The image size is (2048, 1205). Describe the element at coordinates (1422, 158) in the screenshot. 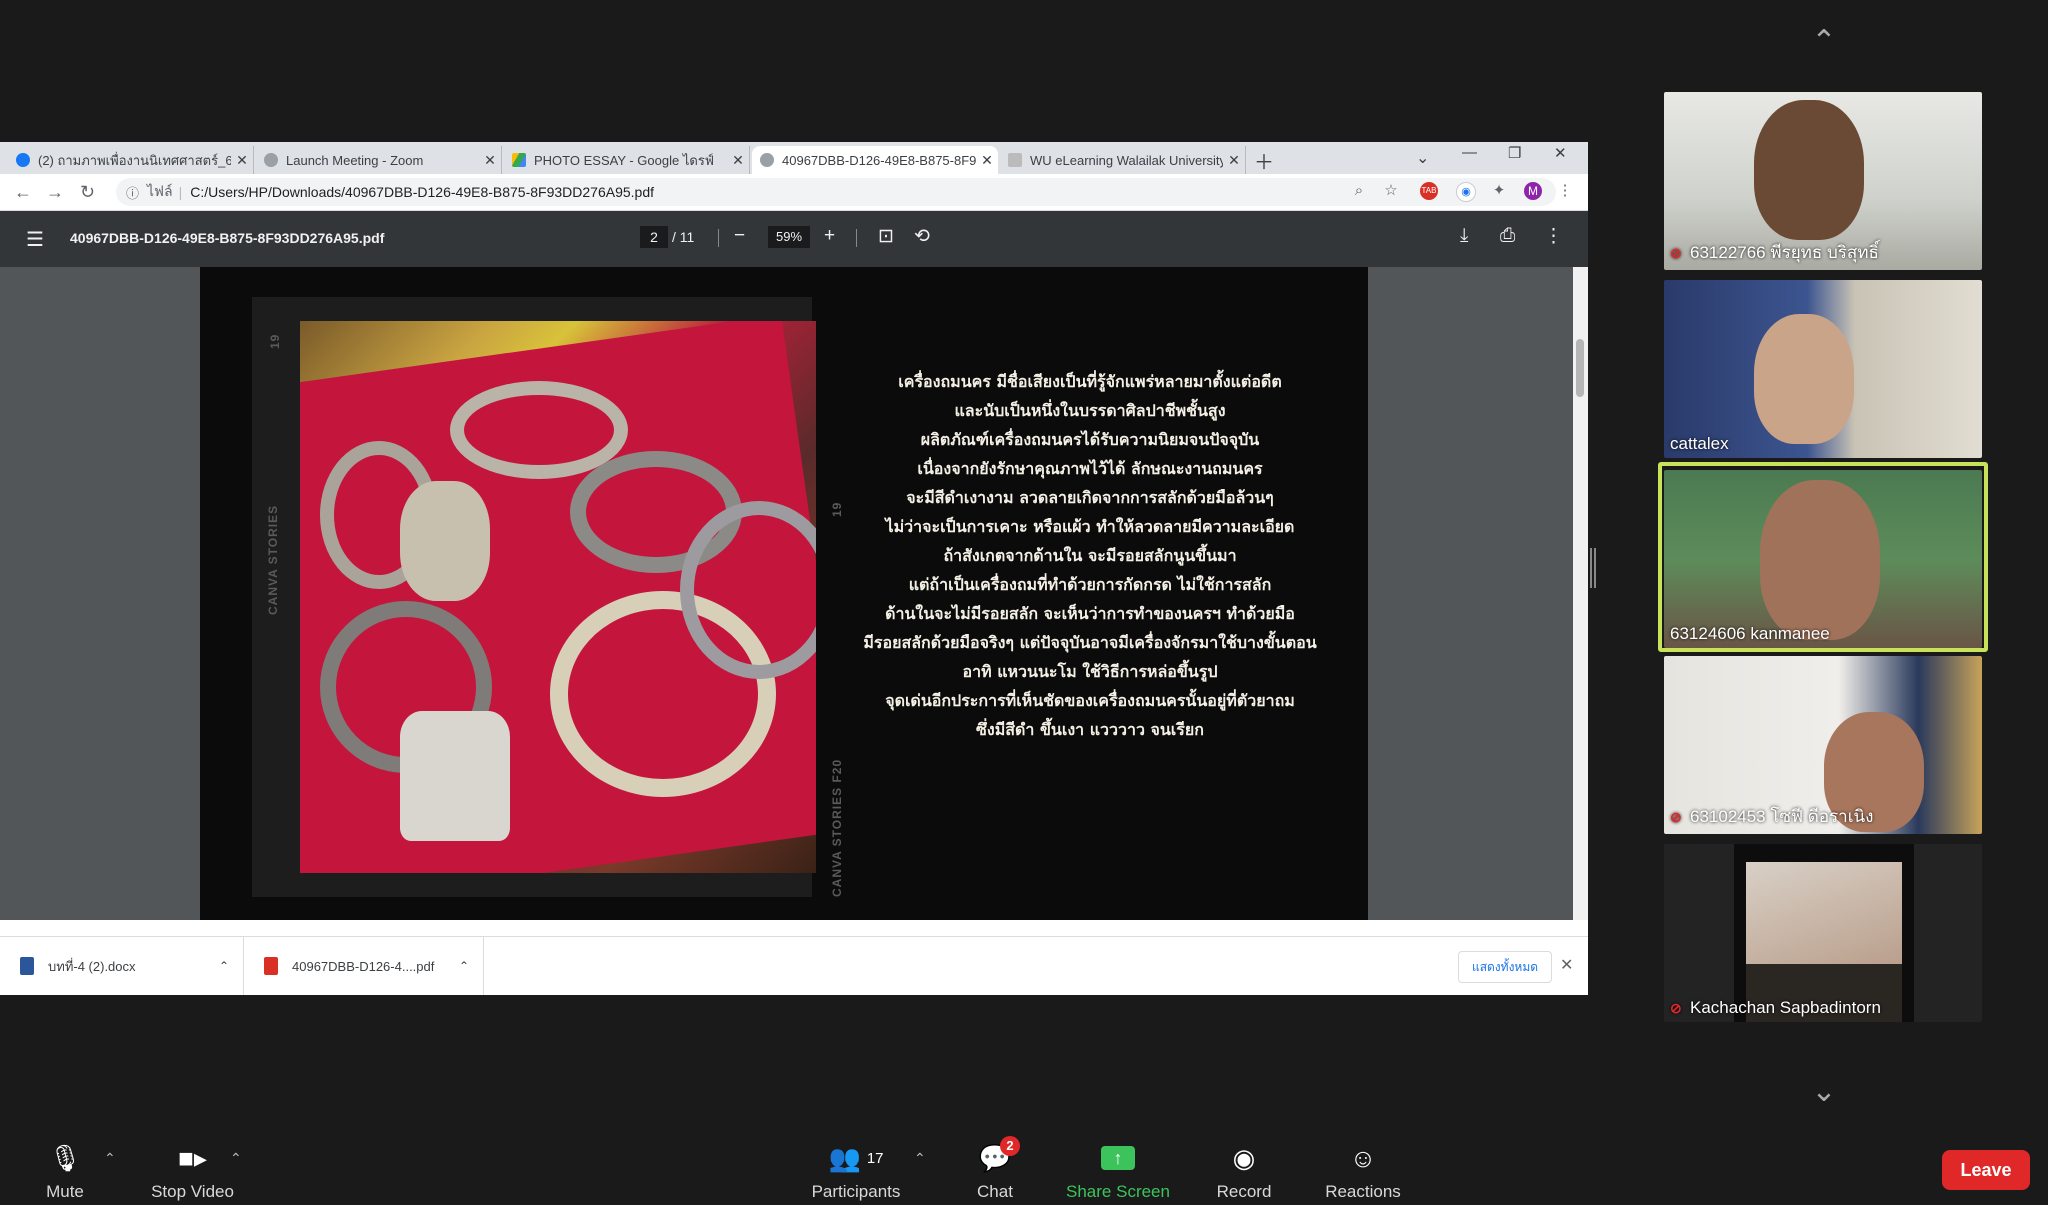

I see `tab-search-icon: ⌄` at that location.